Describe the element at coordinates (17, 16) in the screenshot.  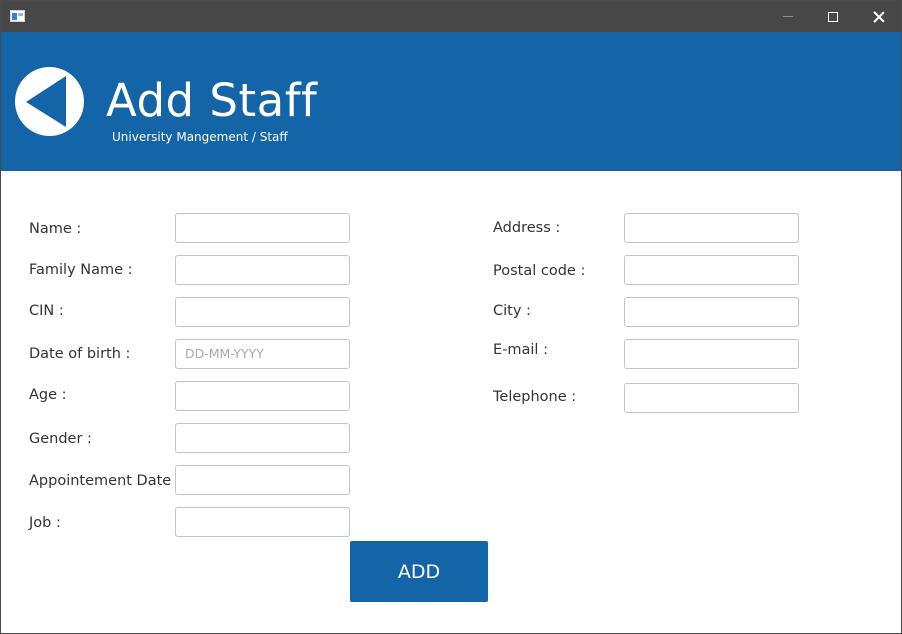
I see `app-window-icon` at that location.